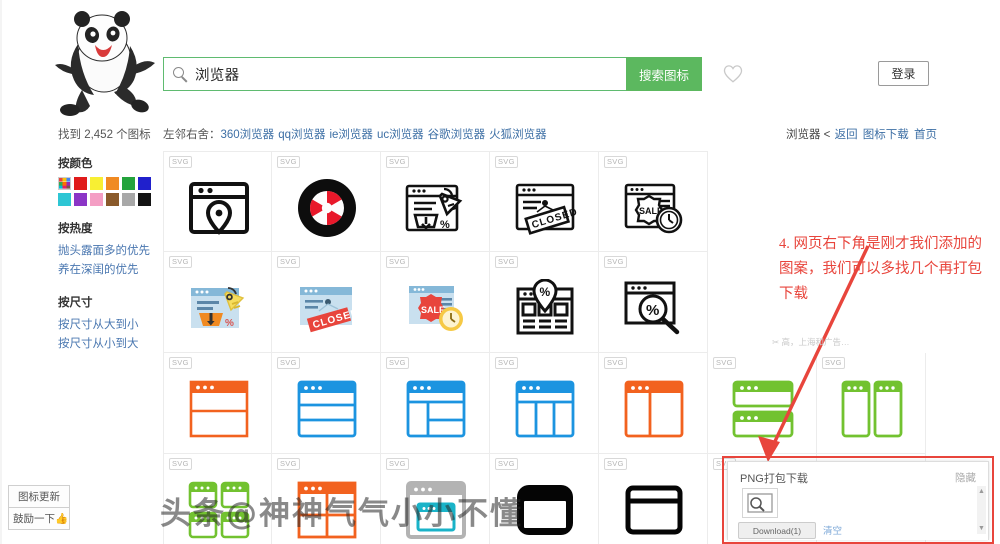 This screenshot has height=544, width=1000. Describe the element at coordinates (846, 135) in the screenshot. I see `breadcrumb-link-back: 返回` at that location.